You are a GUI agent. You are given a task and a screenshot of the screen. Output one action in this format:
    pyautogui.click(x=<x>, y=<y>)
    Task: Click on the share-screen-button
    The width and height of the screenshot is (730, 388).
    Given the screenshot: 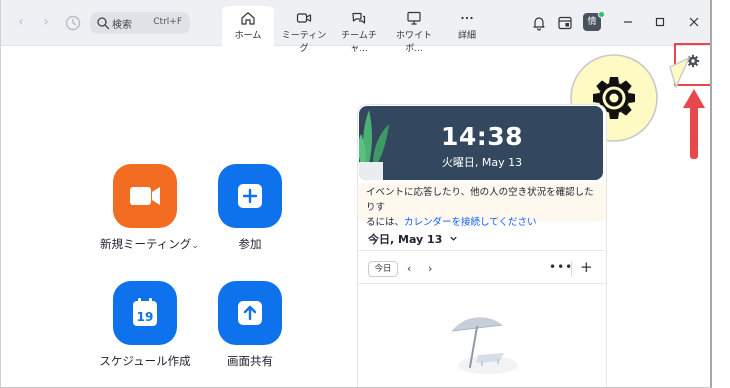 What is the action you would take?
    pyautogui.click(x=250, y=313)
    